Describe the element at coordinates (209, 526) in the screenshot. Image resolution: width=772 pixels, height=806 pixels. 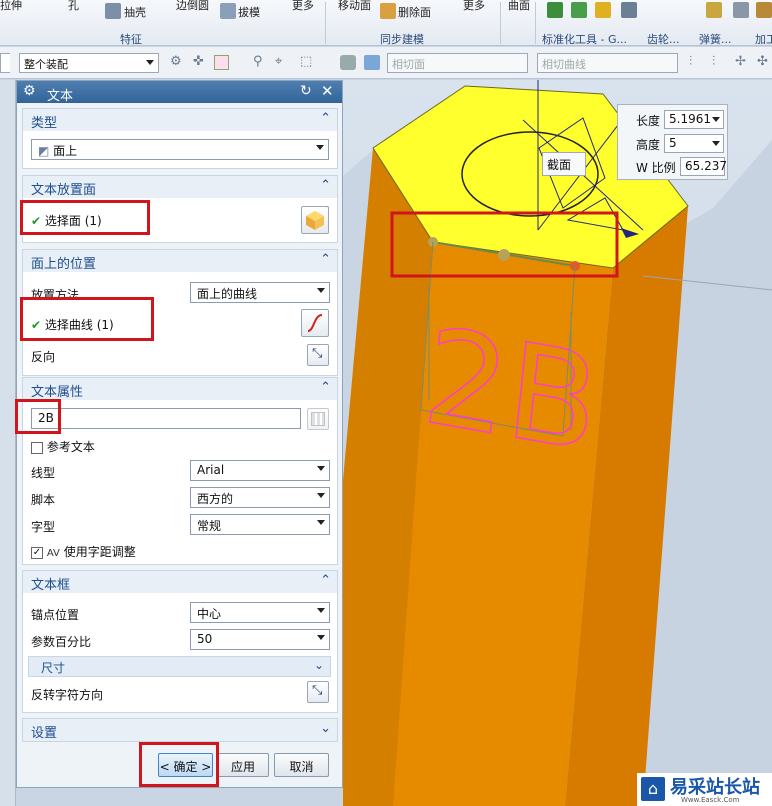
I see `style-value: 常规` at that location.